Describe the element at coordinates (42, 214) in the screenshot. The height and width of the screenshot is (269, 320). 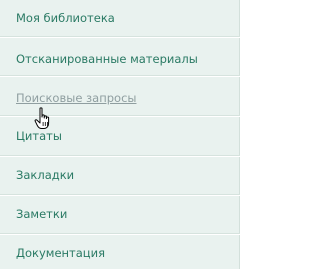
I see `menu-item-label: Заметки` at that location.